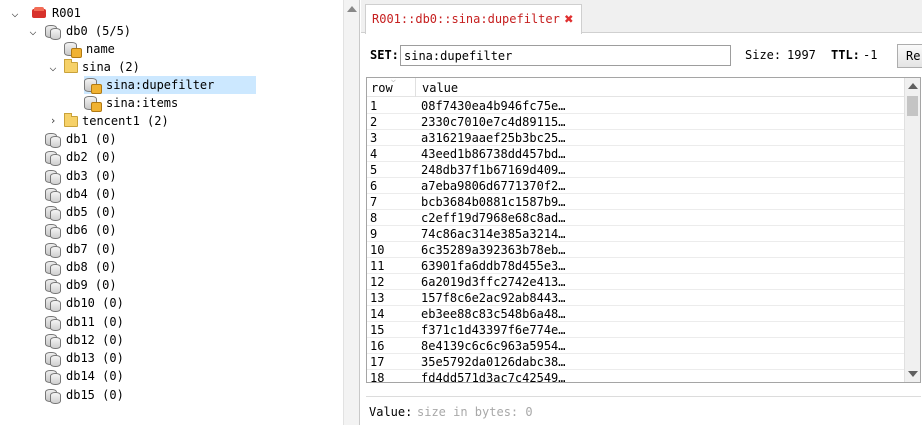 Image resolution: width=922 pixels, height=425 pixels. I want to click on tree-node-db: db2 (0), so click(144, 157).